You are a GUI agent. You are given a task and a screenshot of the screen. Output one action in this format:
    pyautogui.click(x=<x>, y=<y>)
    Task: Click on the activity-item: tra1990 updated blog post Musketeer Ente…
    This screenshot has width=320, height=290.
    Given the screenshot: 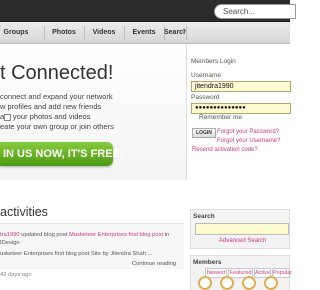 What is the action you would take?
    pyautogui.click(x=92, y=246)
    